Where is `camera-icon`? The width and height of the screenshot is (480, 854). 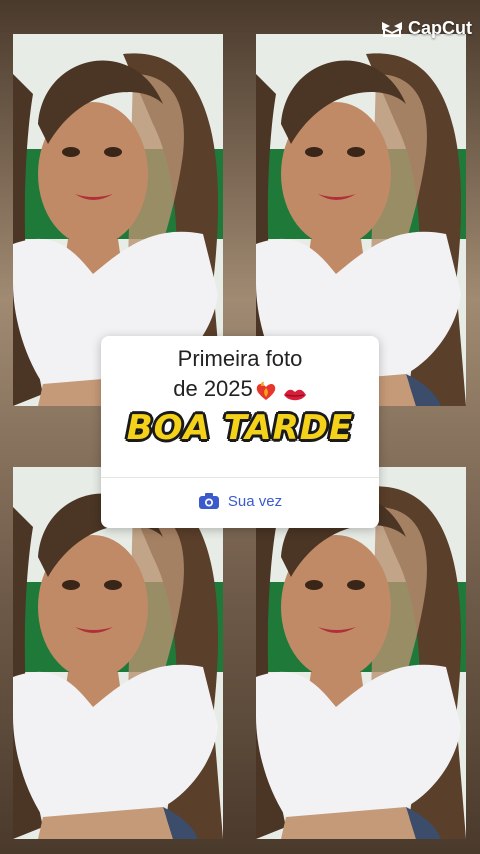 camera-icon is located at coordinates (209, 501).